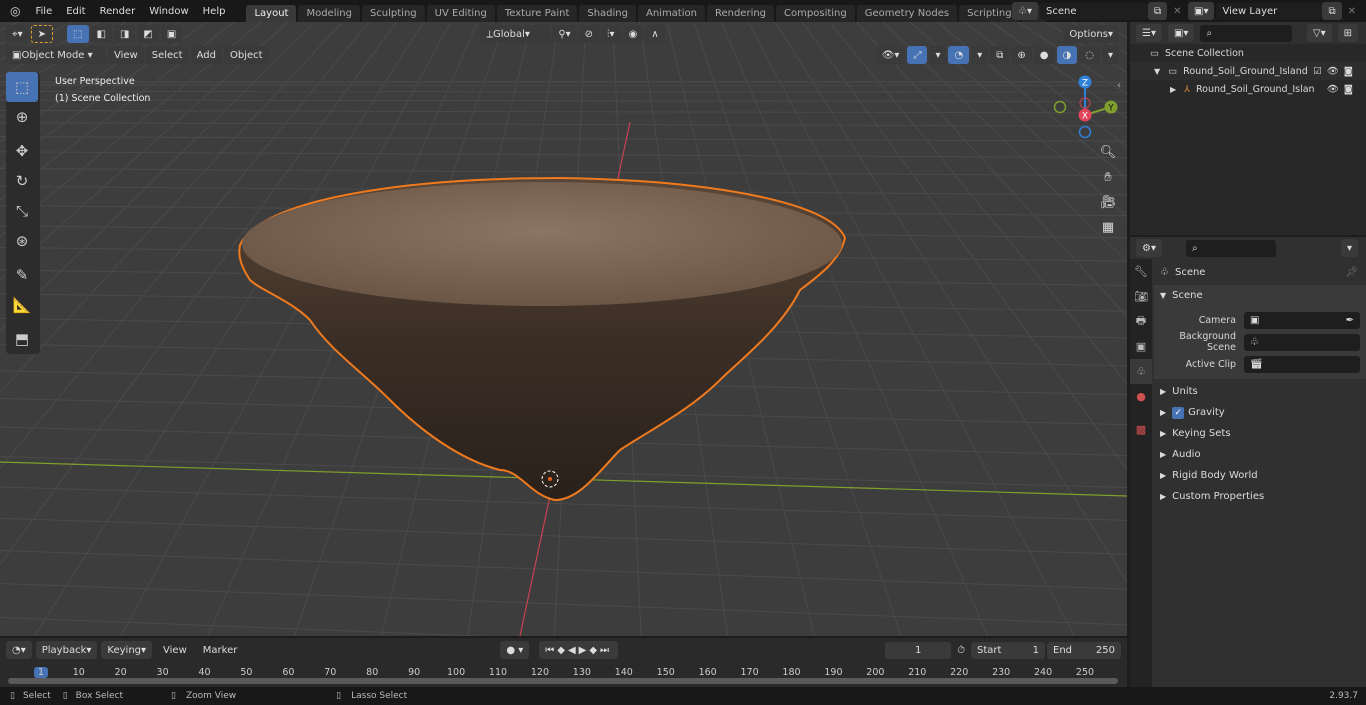  Describe the element at coordinates (1177, 11) in the screenshot. I see `delete-scene-icon: ✕` at that location.